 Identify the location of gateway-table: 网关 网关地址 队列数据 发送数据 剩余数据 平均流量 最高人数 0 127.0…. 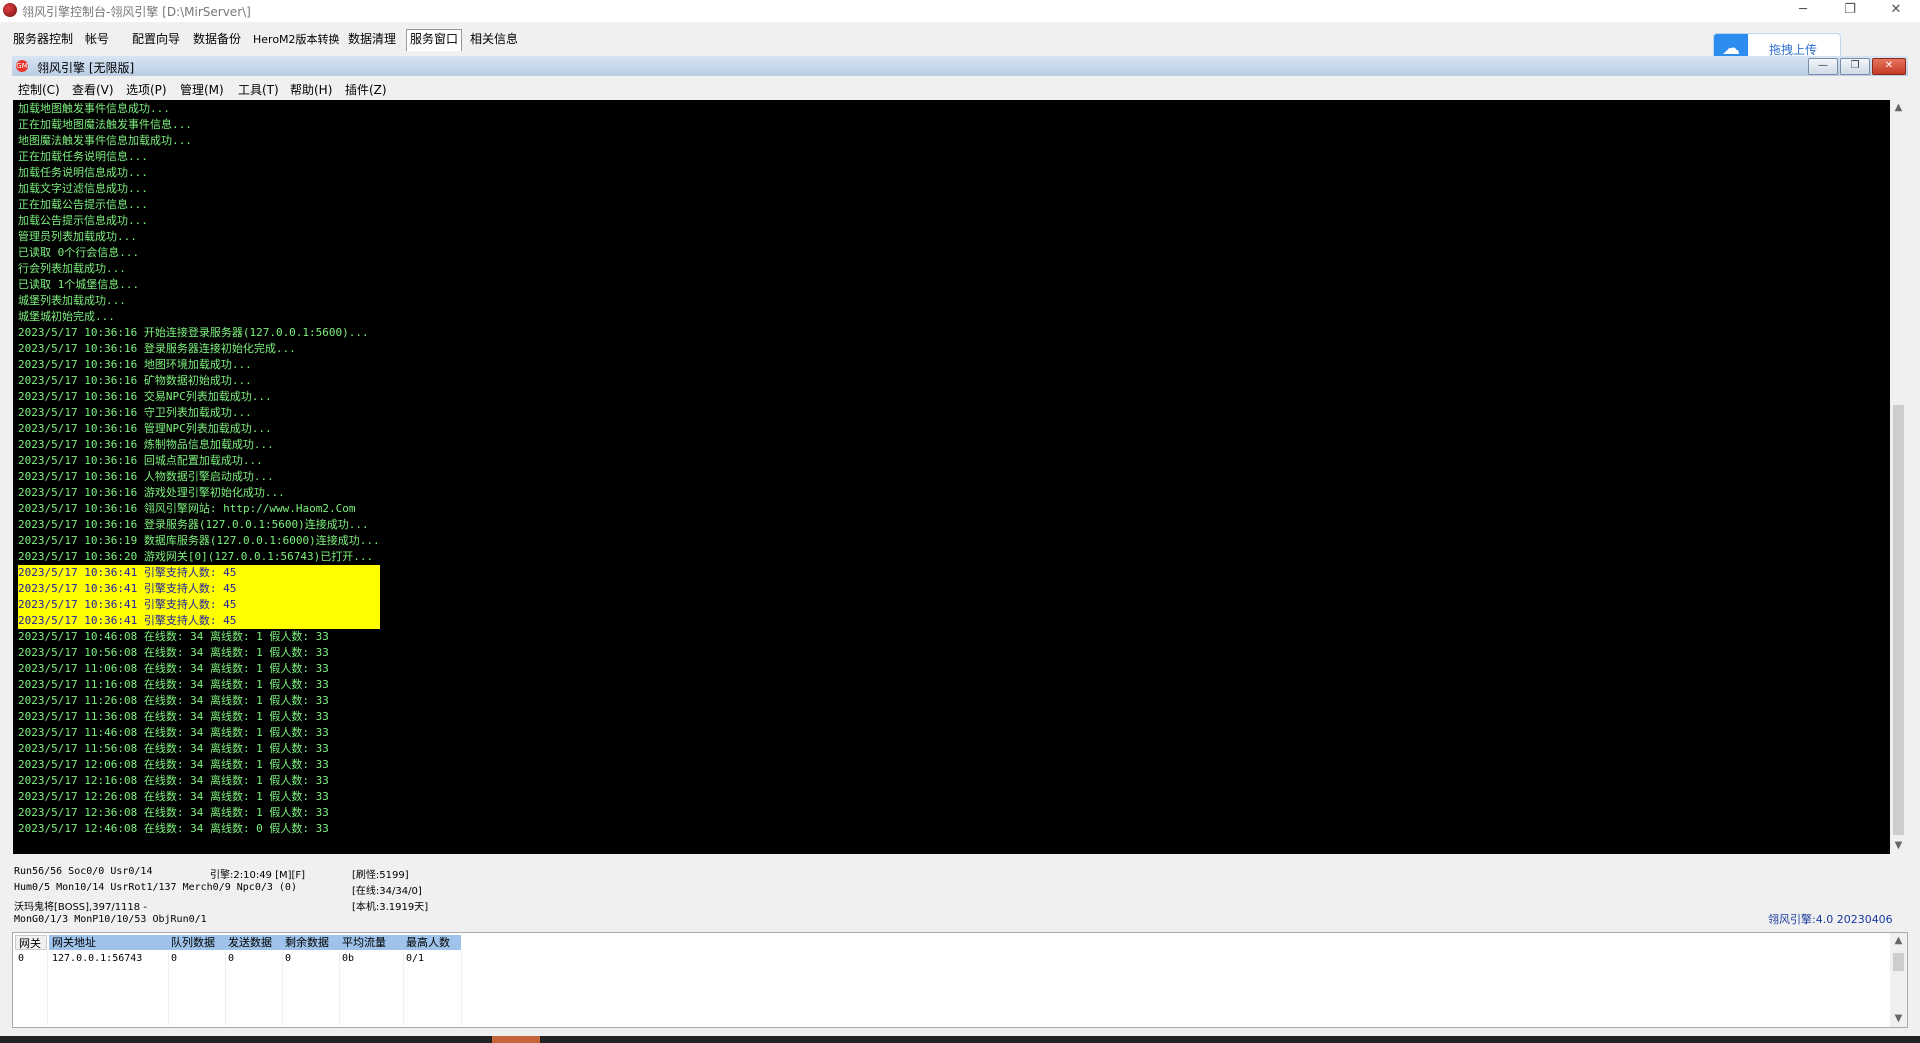
(960, 980).